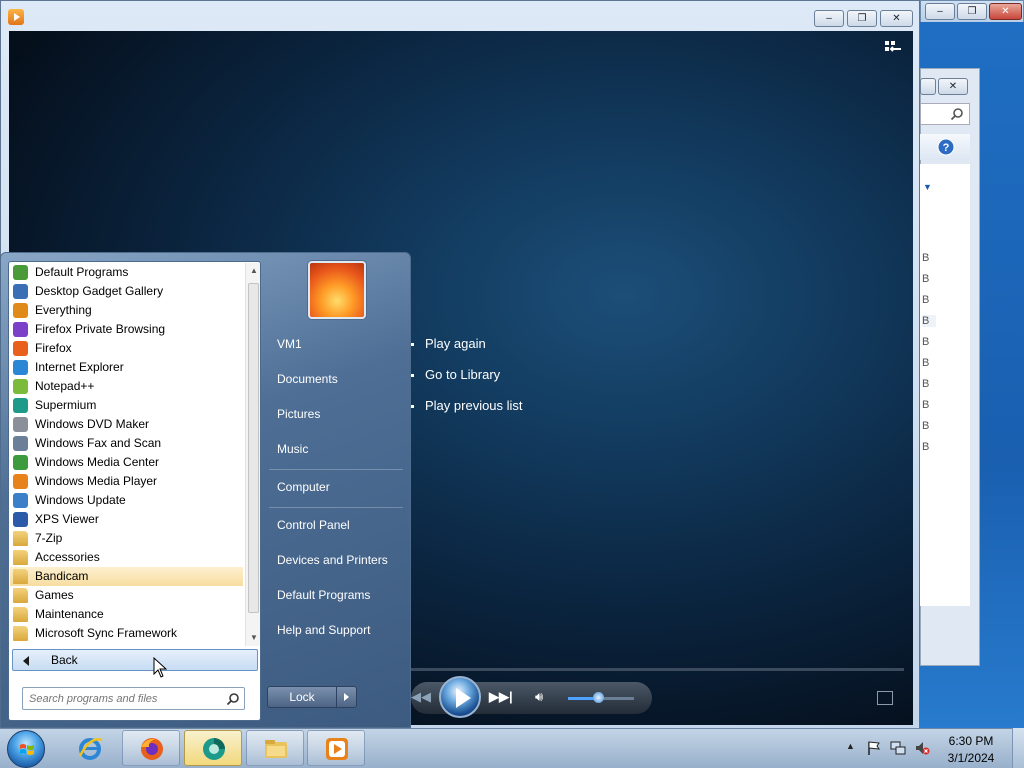 The height and width of the screenshot is (768, 1024). Describe the element at coordinates (598, 697) in the screenshot. I see `volume-slider-handle` at that location.